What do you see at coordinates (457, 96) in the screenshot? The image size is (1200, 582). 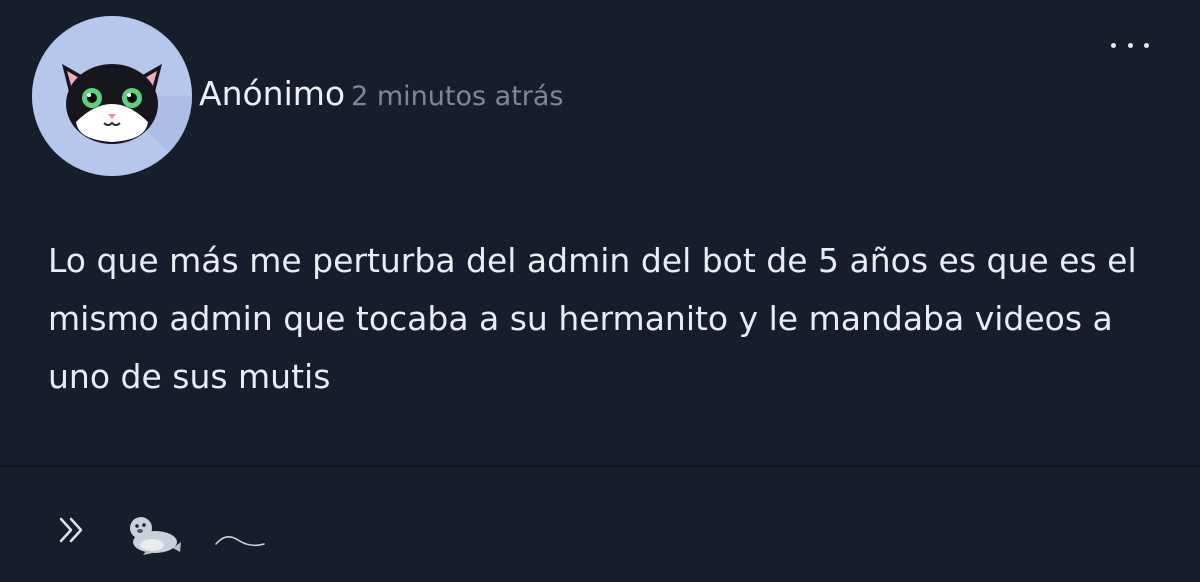 I see `post-timestamp: 2 minutos atrás` at bounding box center [457, 96].